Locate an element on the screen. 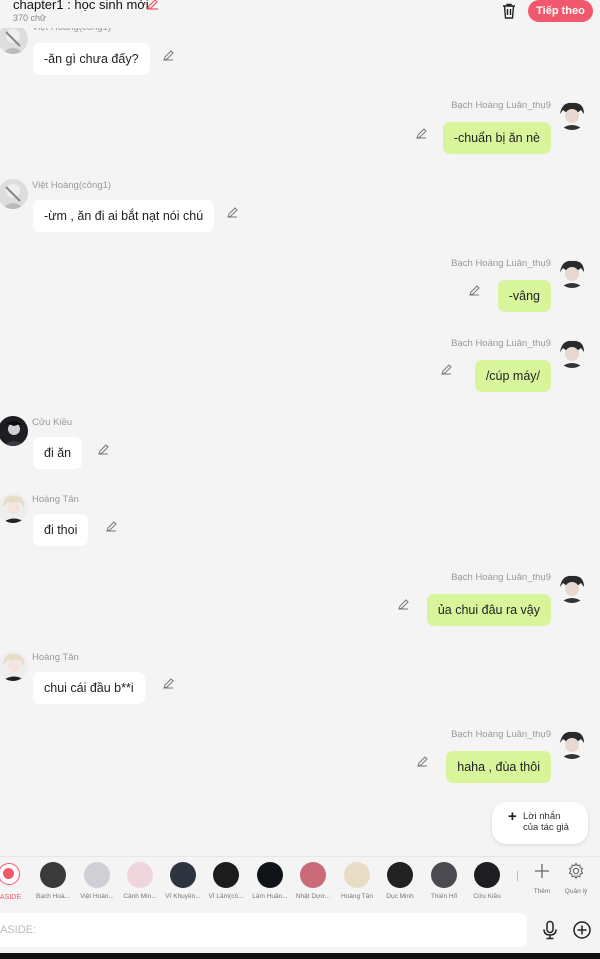  divider is located at coordinates (517, 876).